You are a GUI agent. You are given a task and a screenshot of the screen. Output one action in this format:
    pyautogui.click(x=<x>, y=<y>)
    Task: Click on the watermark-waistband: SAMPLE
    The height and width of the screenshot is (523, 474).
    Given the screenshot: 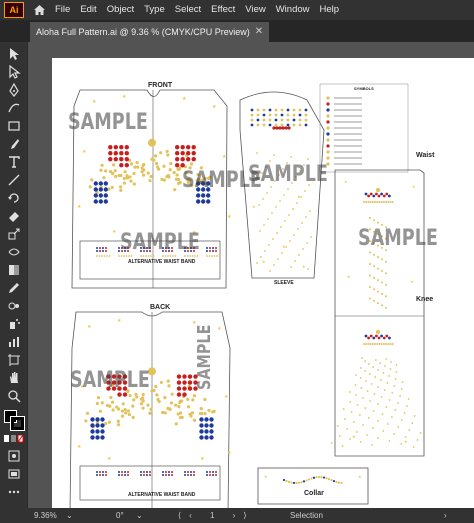 What is the action you would take?
    pyautogui.click(x=160, y=242)
    